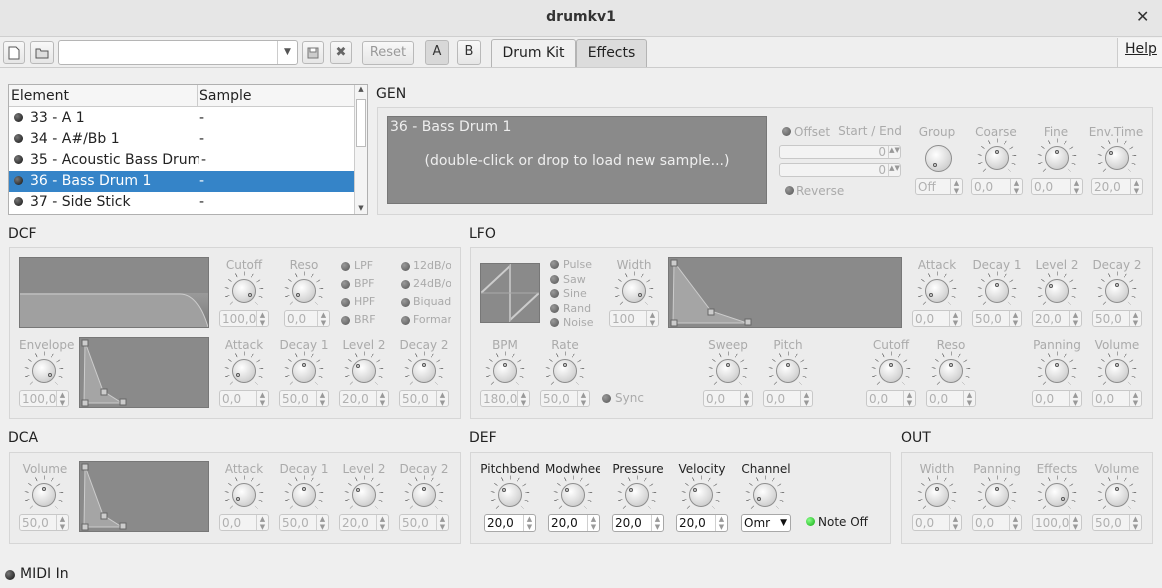 This screenshot has width=1162, height=588. What do you see at coordinates (1142, 16) in the screenshot?
I see `close-icon: ✕` at bounding box center [1142, 16].